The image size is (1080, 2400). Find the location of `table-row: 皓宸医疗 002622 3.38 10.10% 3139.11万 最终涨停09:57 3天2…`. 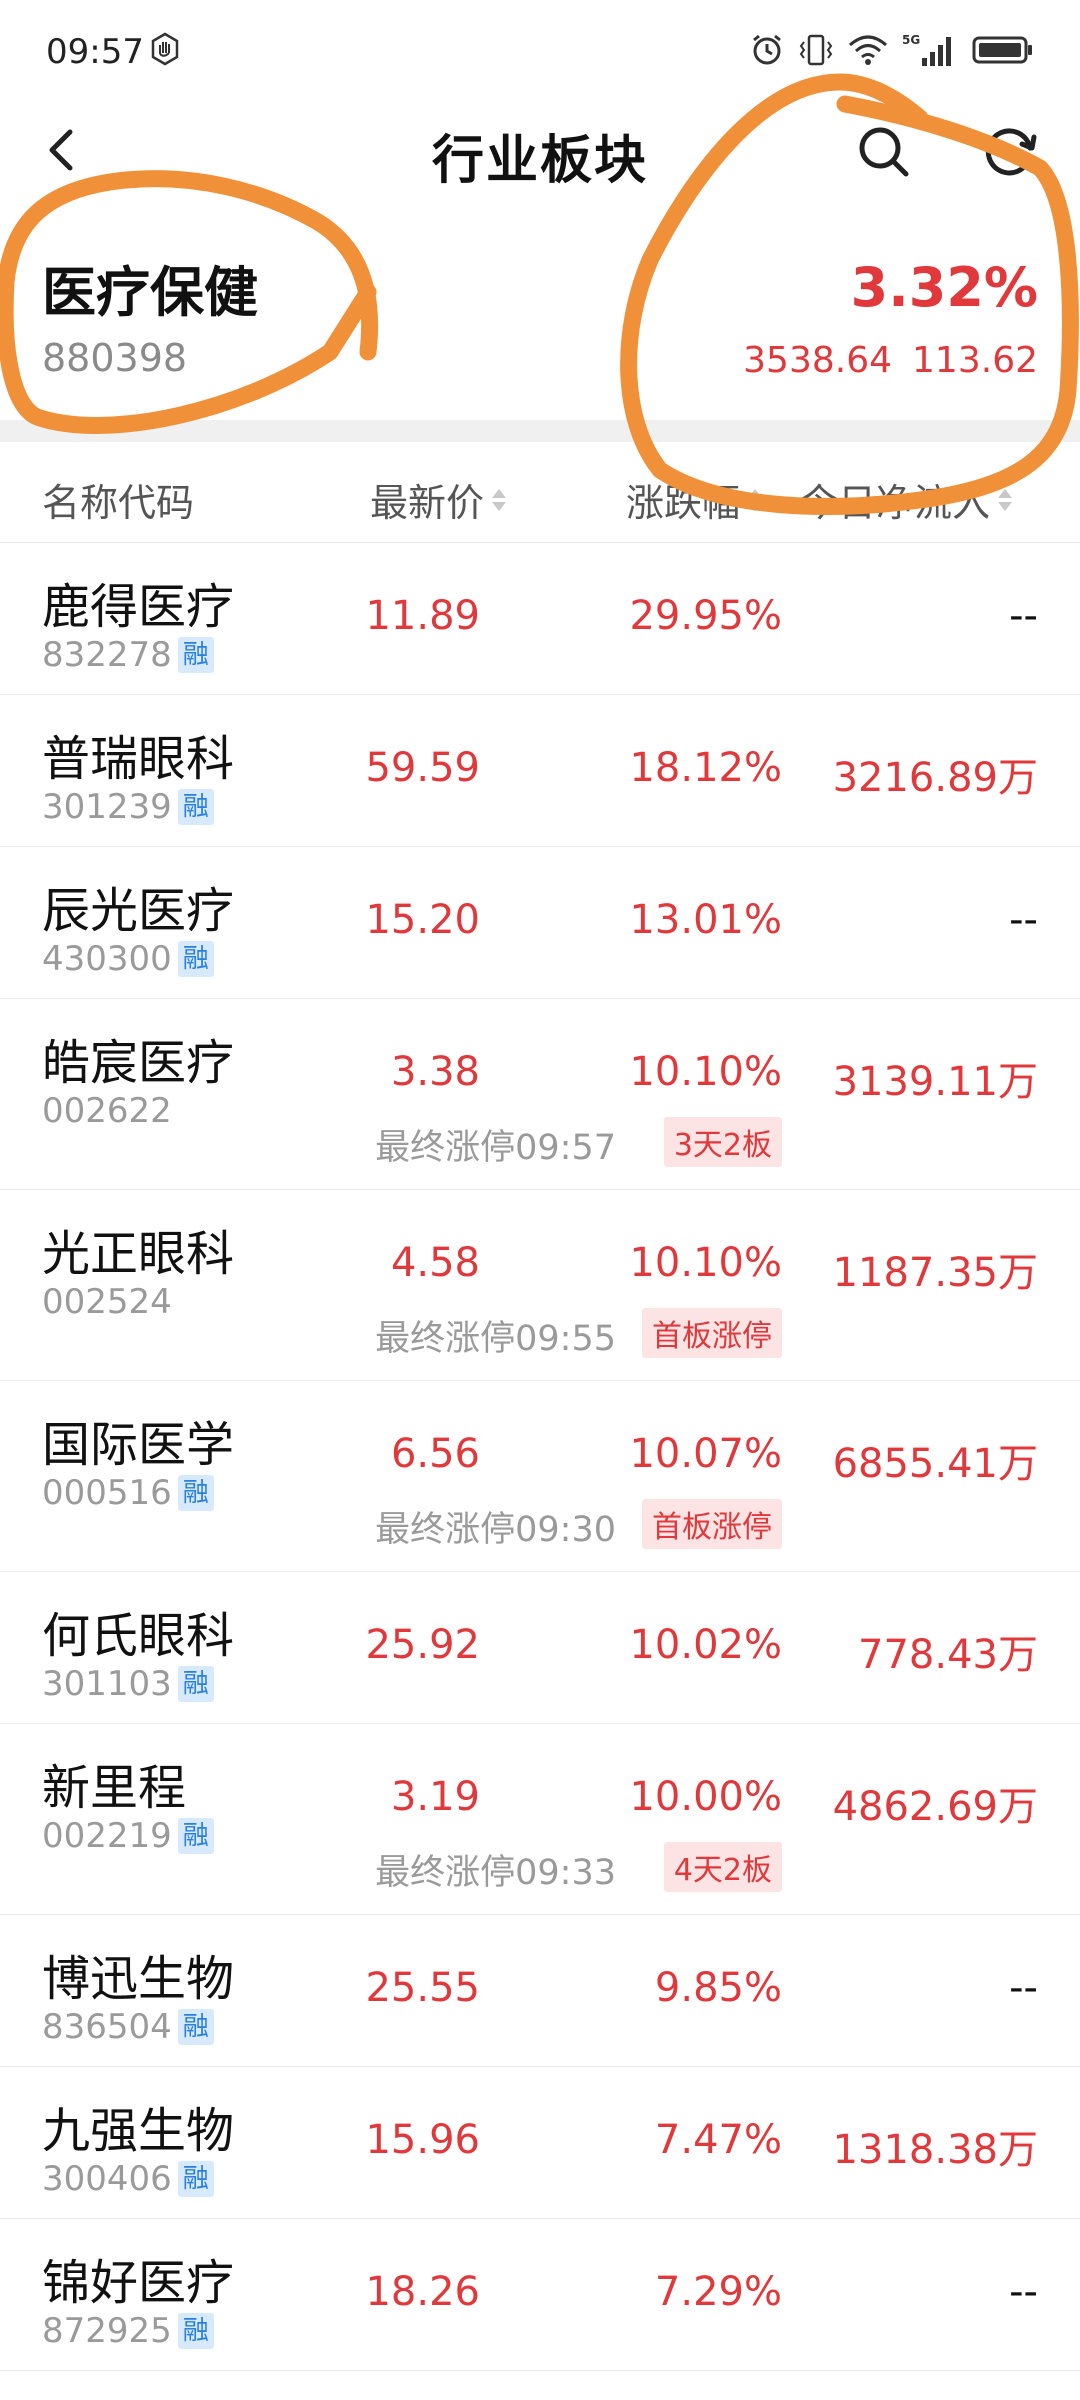

table-row: 皓宸医疗 002622 3.38 10.10% 3139.11万 最终涨停09:57 3天2… is located at coordinates (540, 1094).